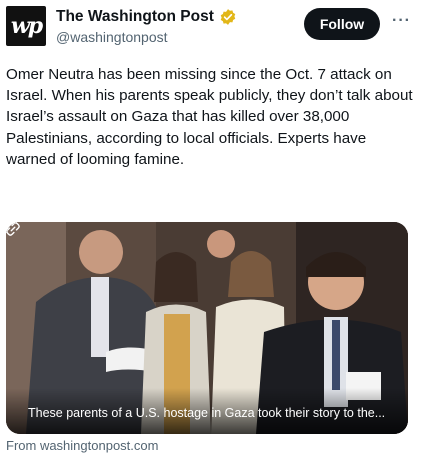 Image resolution: width=428 pixels, height=459 pixels. I want to click on avatar: wp, so click(26, 26).